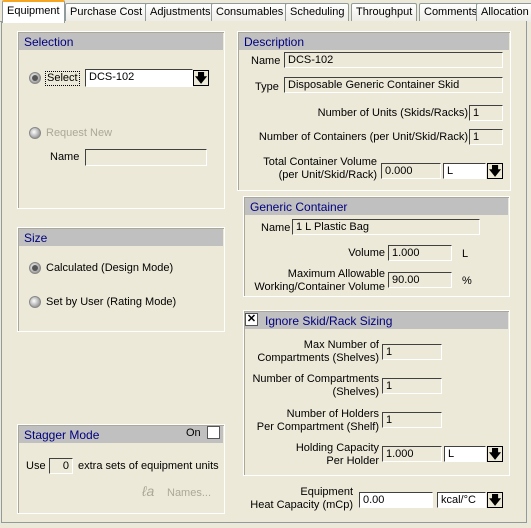 The image size is (531, 528). Describe the element at coordinates (319, 287) in the screenshot. I see `gc-max-label-line2: Working/Container Volume` at that location.